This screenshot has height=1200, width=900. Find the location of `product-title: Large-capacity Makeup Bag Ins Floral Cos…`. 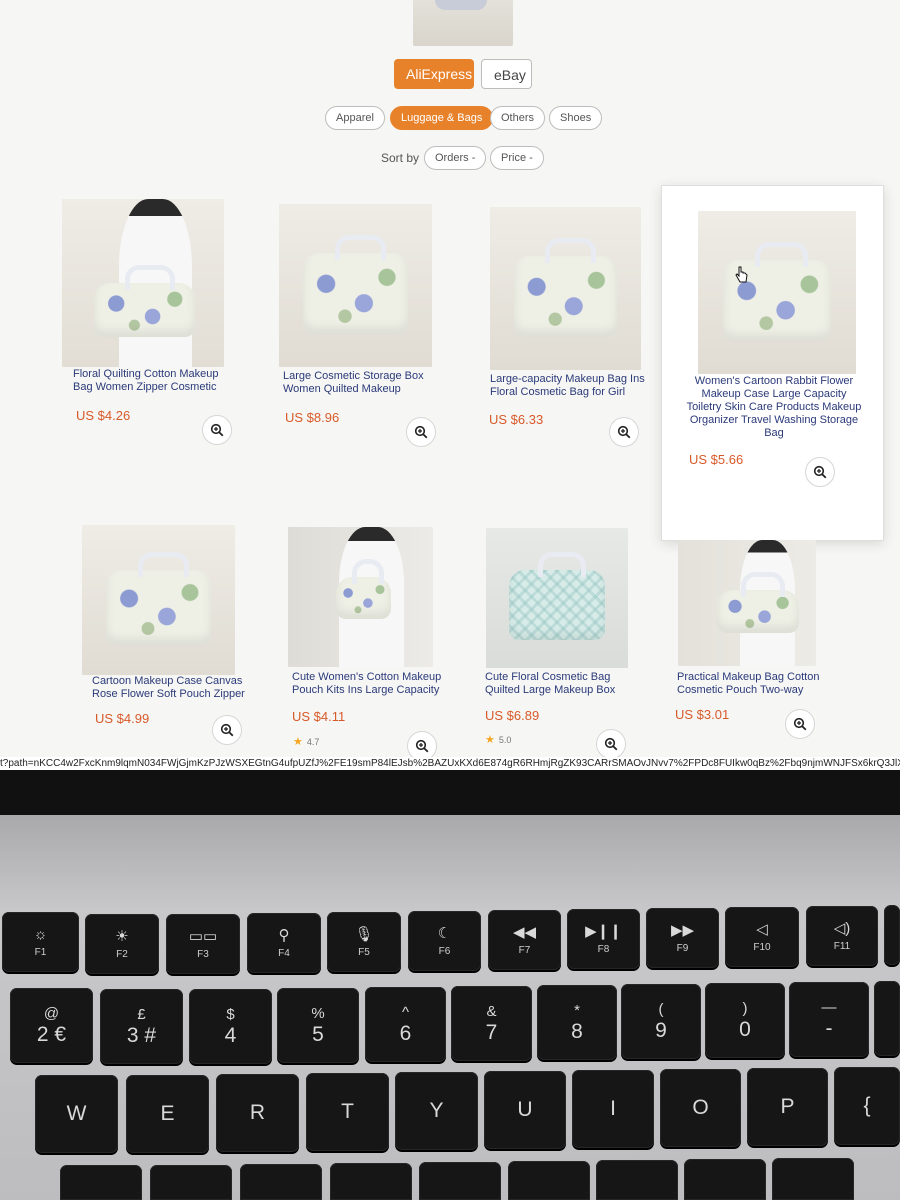

product-title: Large-capacity Makeup Bag Ins Floral Cos… is located at coordinates (572, 387).